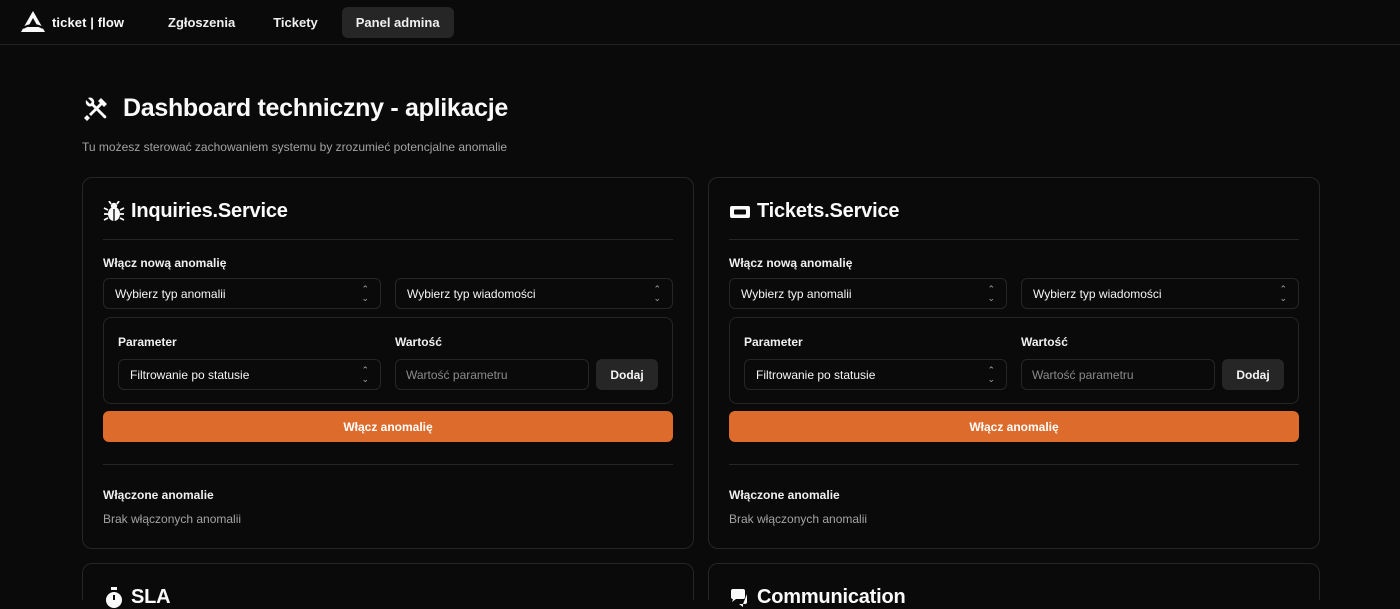  I want to click on card-header: Tickets.Service, so click(814, 211).